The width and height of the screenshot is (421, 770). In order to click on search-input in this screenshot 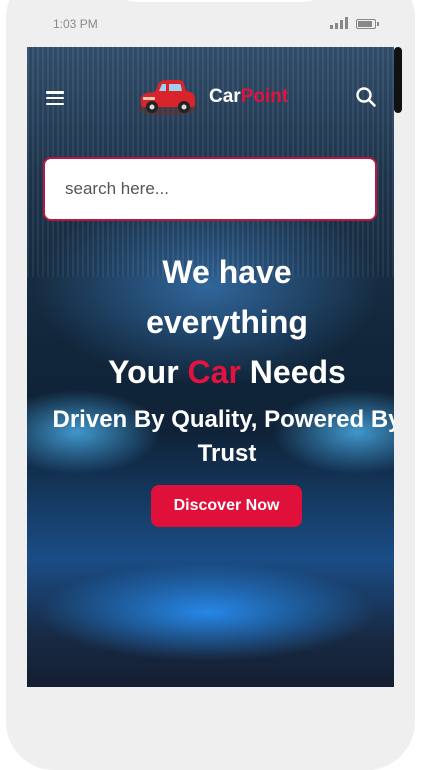, I will do `click(205, 189)`.